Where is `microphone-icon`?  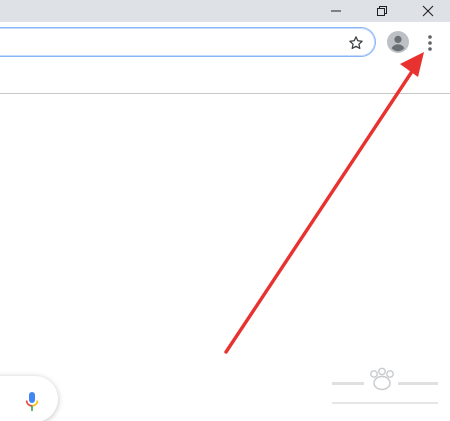 microphone-icon is located at coordinates (32, 401).